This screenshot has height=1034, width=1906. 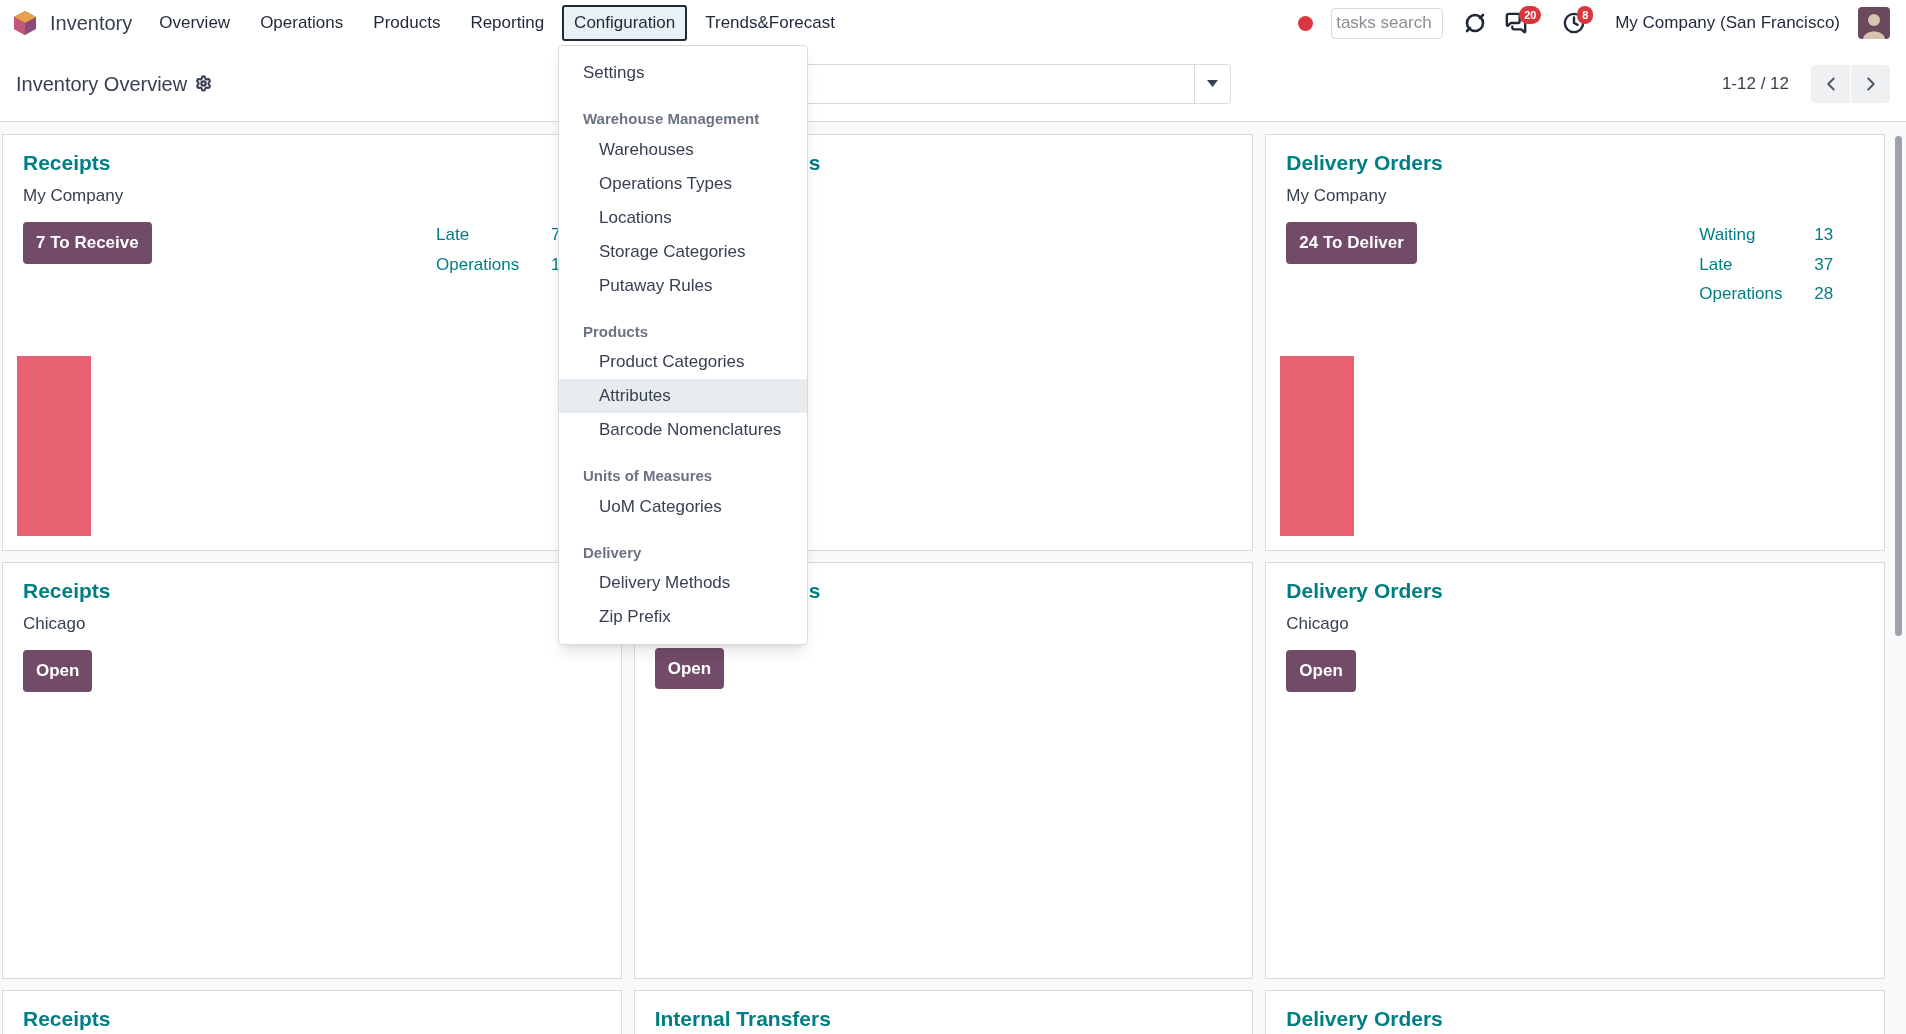 What do you see at coordinates (1530, 15) in the screenshot?
I see `notification-badge: 20` at bounding box center [1530, 15].